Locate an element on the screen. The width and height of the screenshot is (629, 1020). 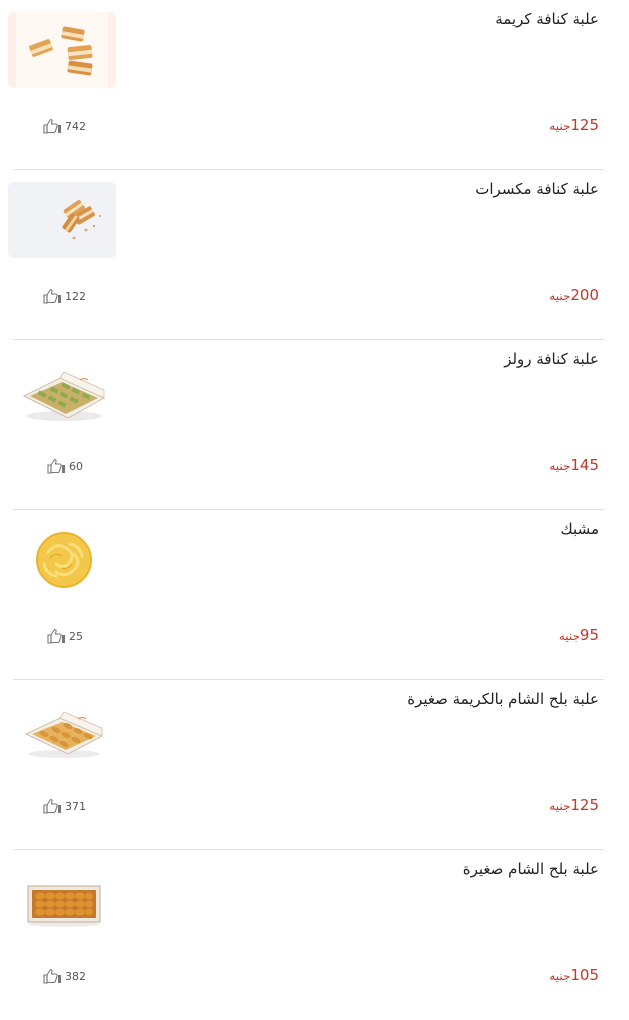
product-name: مشبك is located at coordinates (579, 529).